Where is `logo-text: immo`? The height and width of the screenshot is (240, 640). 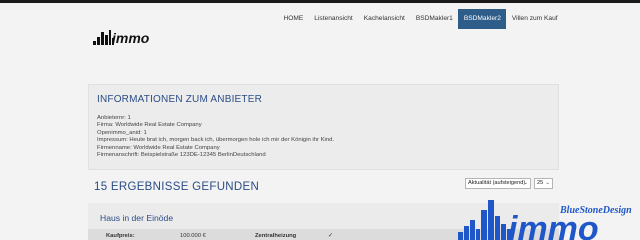 logo-text: immo is located at coordinates (131, 38).